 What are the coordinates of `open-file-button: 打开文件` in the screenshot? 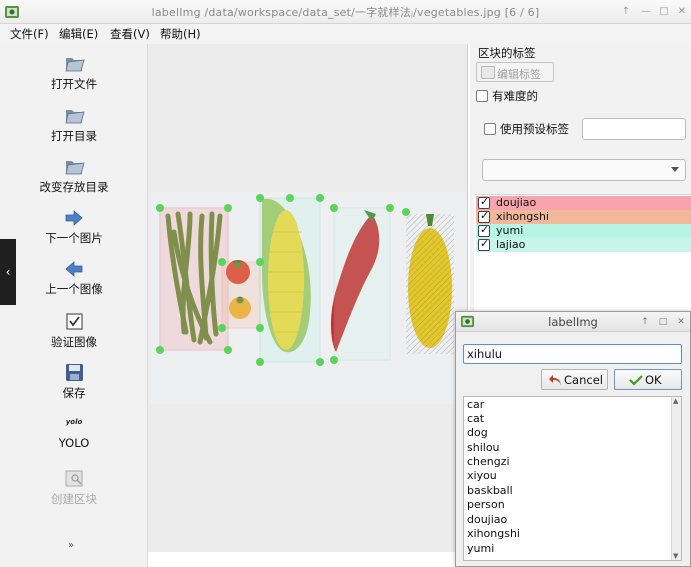 It's located at (74, 73).